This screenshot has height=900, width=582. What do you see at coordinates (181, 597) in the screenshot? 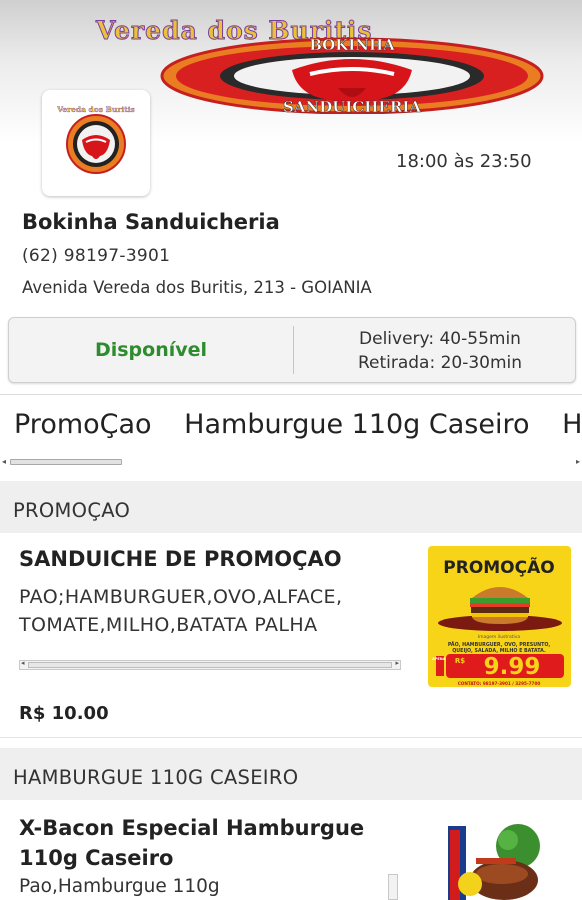
I see `product-description-line: PAO;HAMBURGUER,OVO,ALFACE,` at bounding box center [181, 597].